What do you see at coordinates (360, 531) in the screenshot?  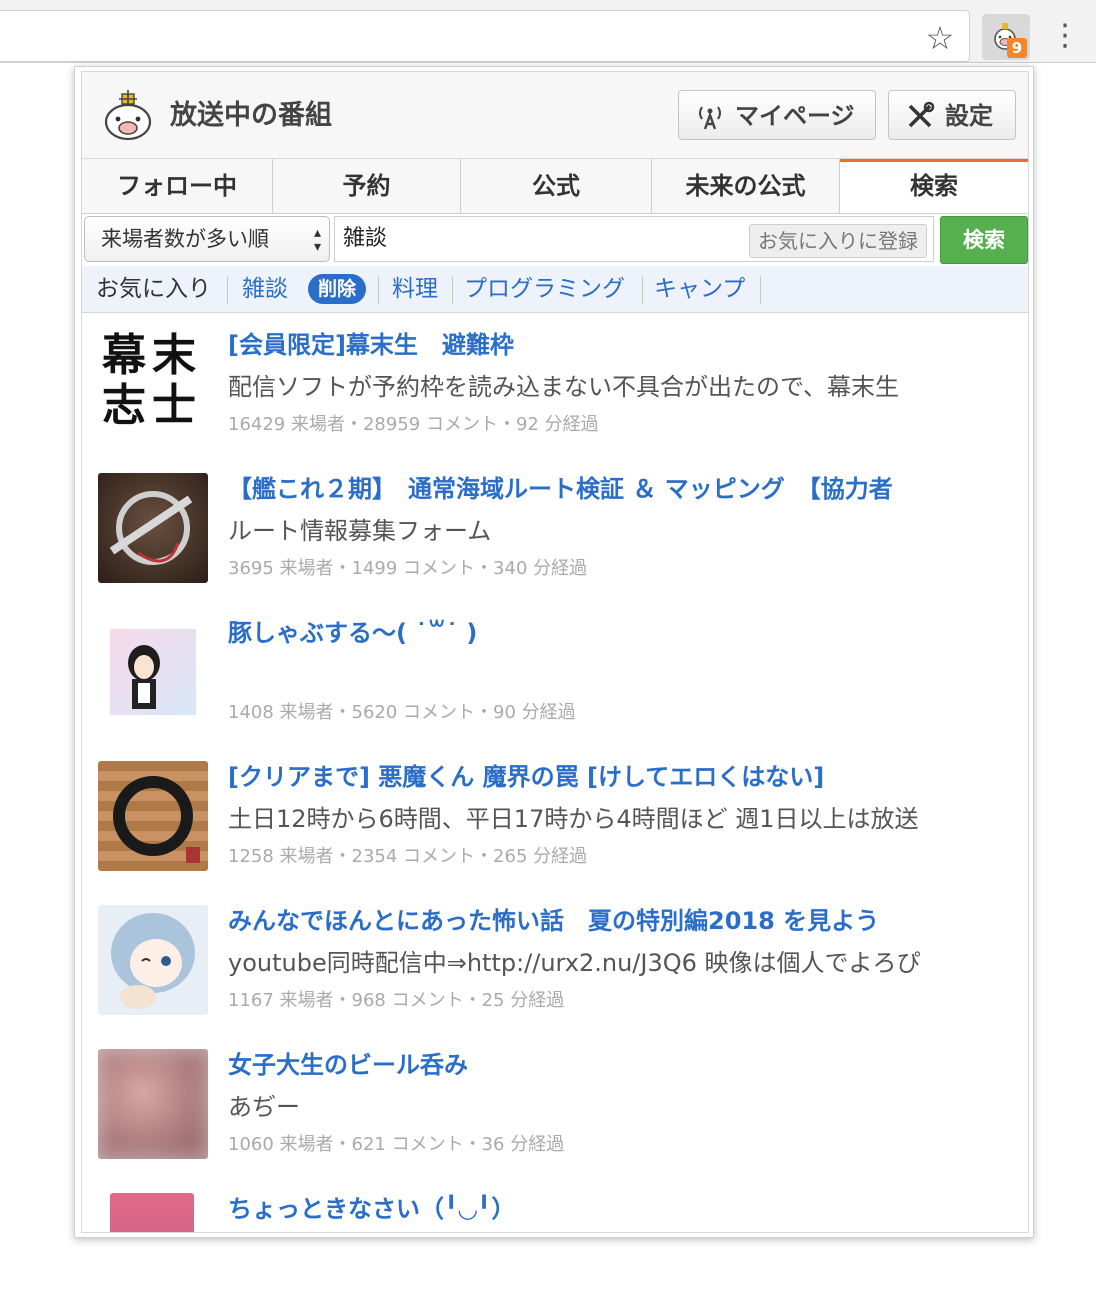 I see `program-description: ルート情報募集フォーム` at bounding box center [360, 531].